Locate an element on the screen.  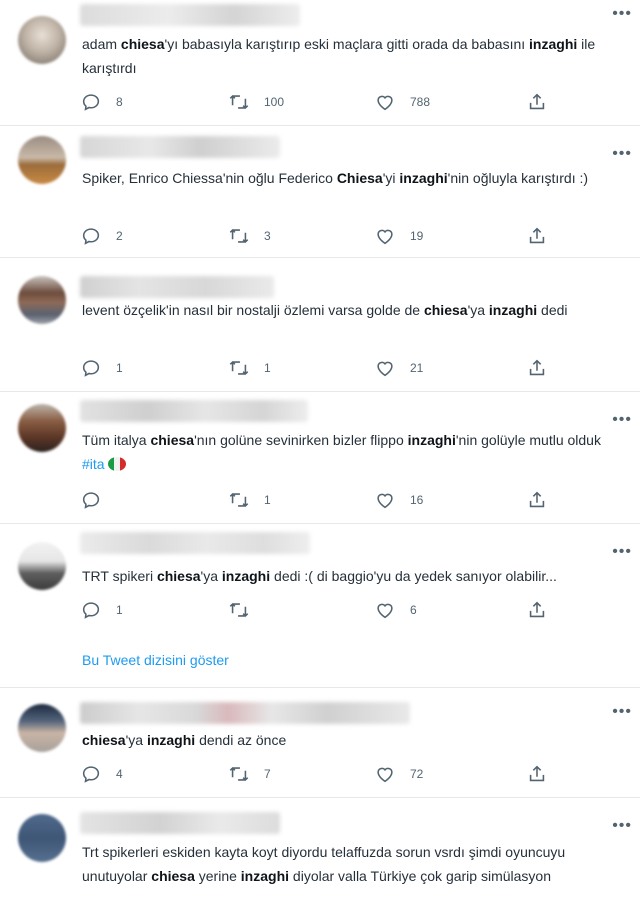
like-count: 19 is located at coordinates (417, 236).